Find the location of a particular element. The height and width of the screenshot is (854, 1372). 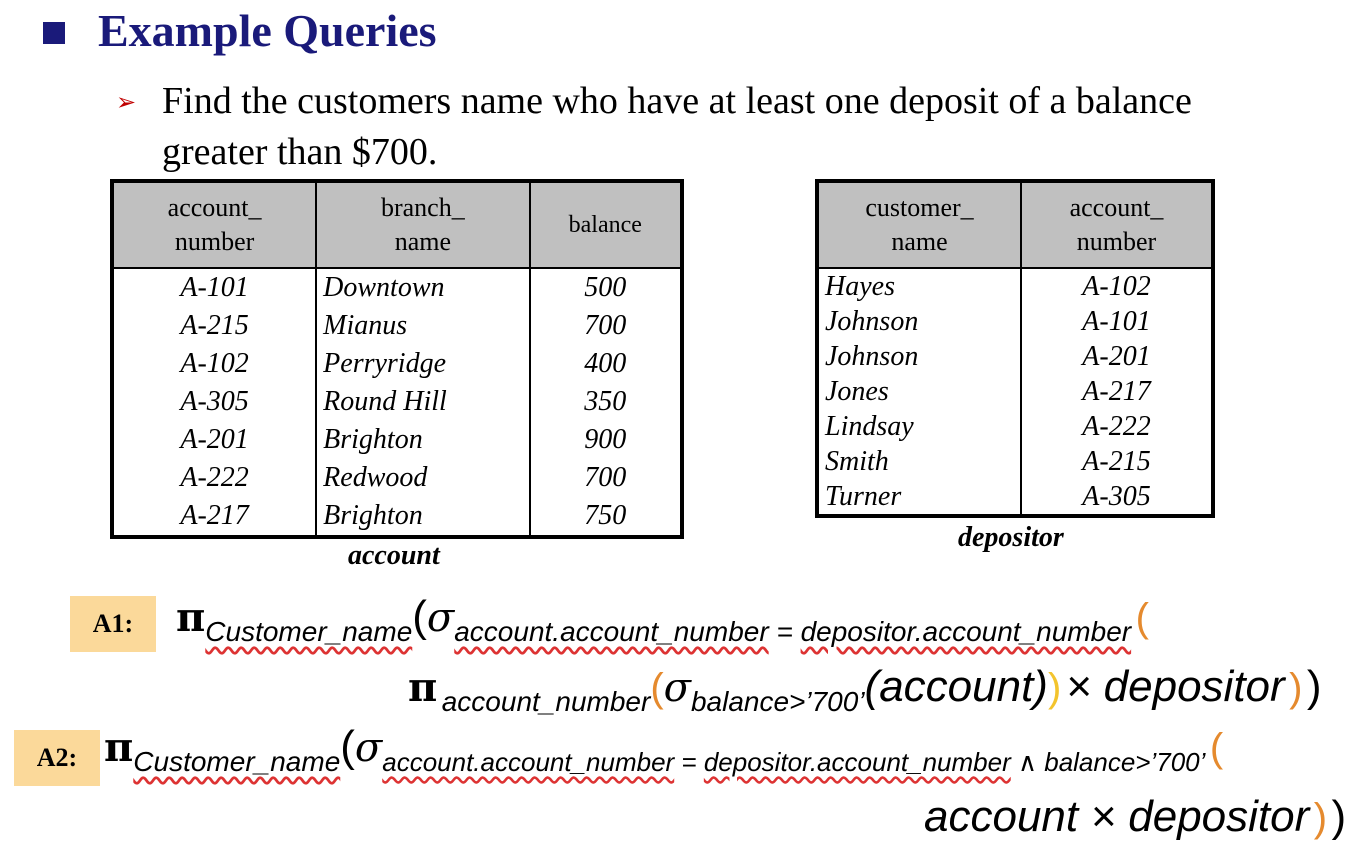

table-cell: Jones is located at coordinates (919, 391).